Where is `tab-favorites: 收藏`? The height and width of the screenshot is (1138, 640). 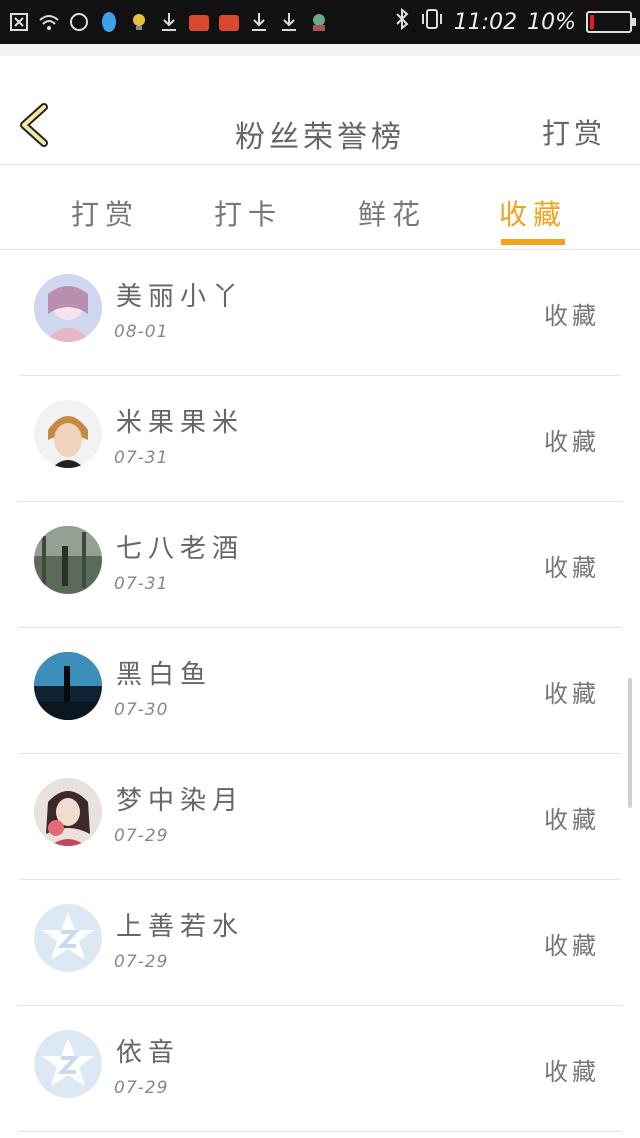
tab-favorites: 收藏 is located at coordinates (533, 213).